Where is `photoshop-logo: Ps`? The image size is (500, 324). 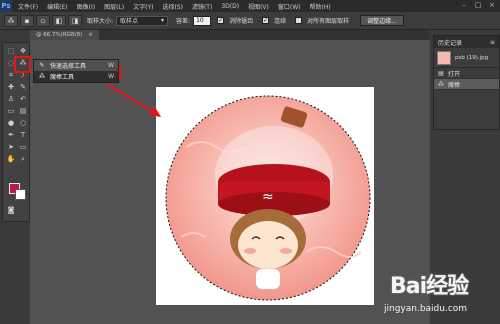 photoshop-logo: Ps is located at coordinates (6, 6).